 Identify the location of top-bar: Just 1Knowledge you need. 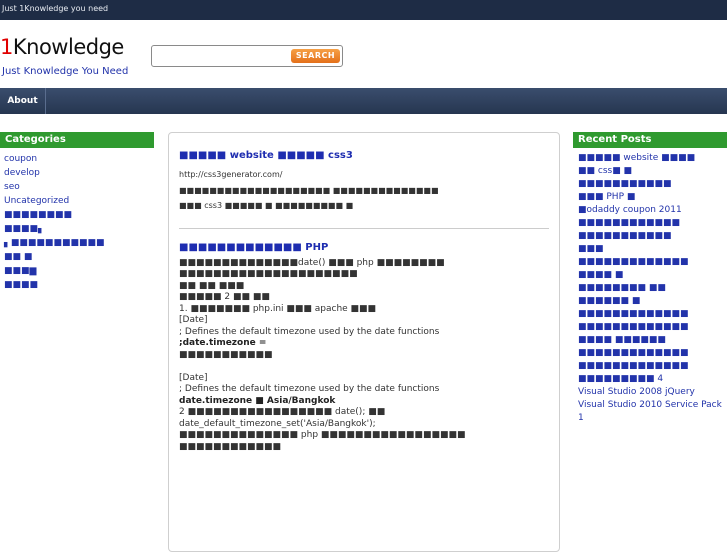
(363, 10).